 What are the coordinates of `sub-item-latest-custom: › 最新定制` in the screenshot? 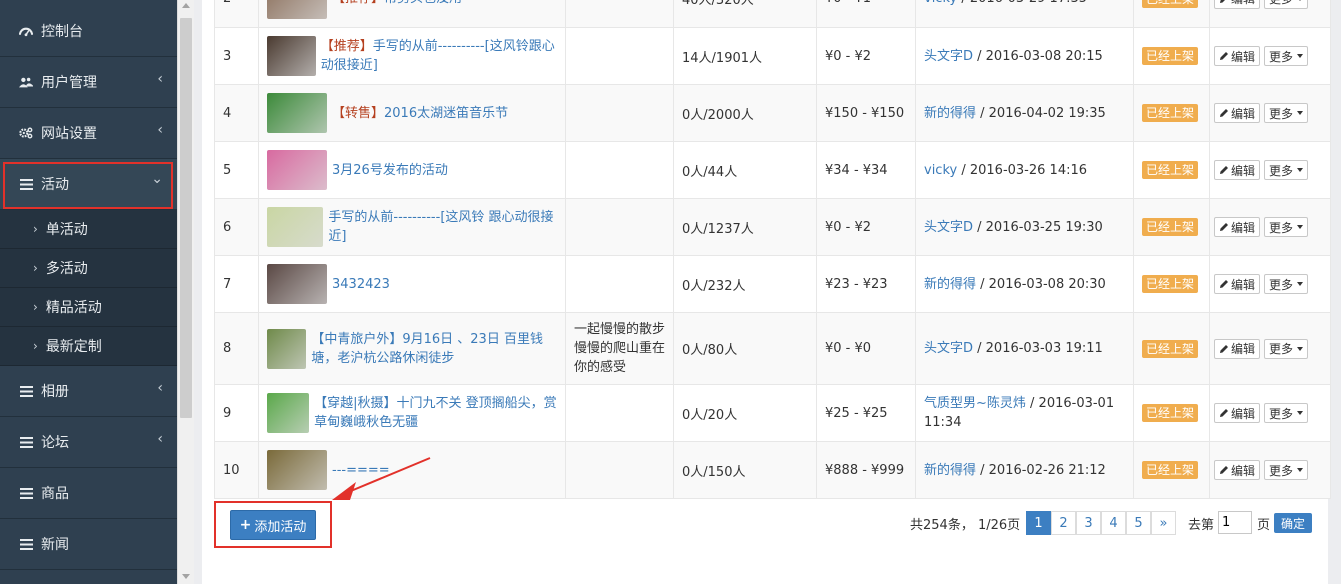 It's located at (88, 346).